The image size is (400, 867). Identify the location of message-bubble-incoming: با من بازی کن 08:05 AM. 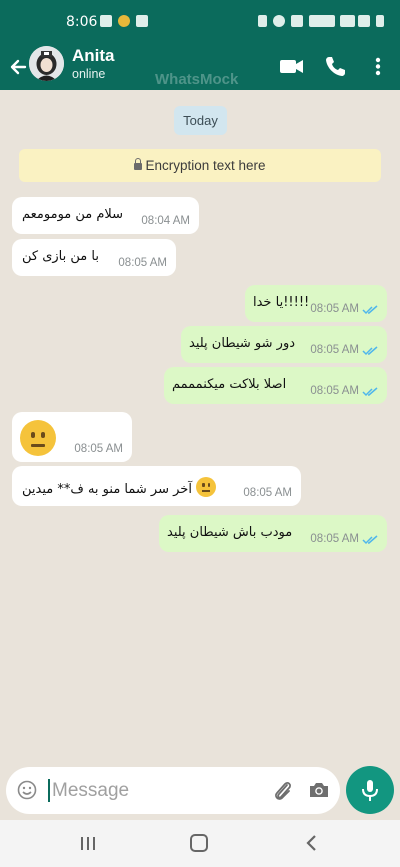
(94, 257).